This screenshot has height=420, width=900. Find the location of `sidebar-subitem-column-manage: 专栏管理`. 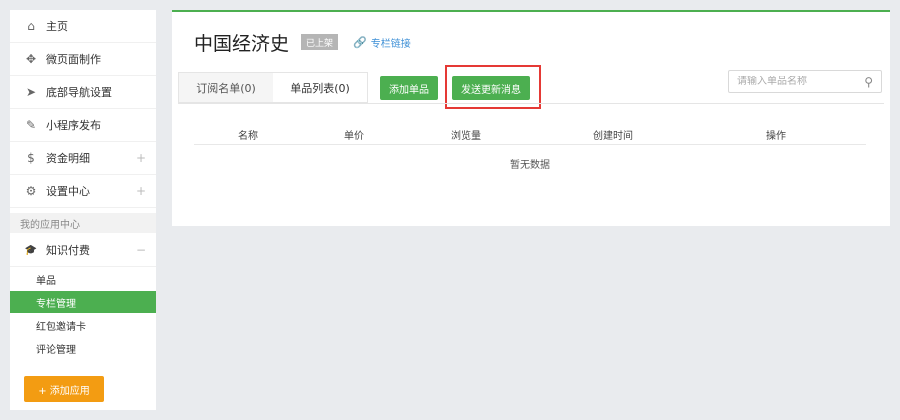

sidebar-subitem-column-manage: 专栏管理 is located at coordinates (83, 302).